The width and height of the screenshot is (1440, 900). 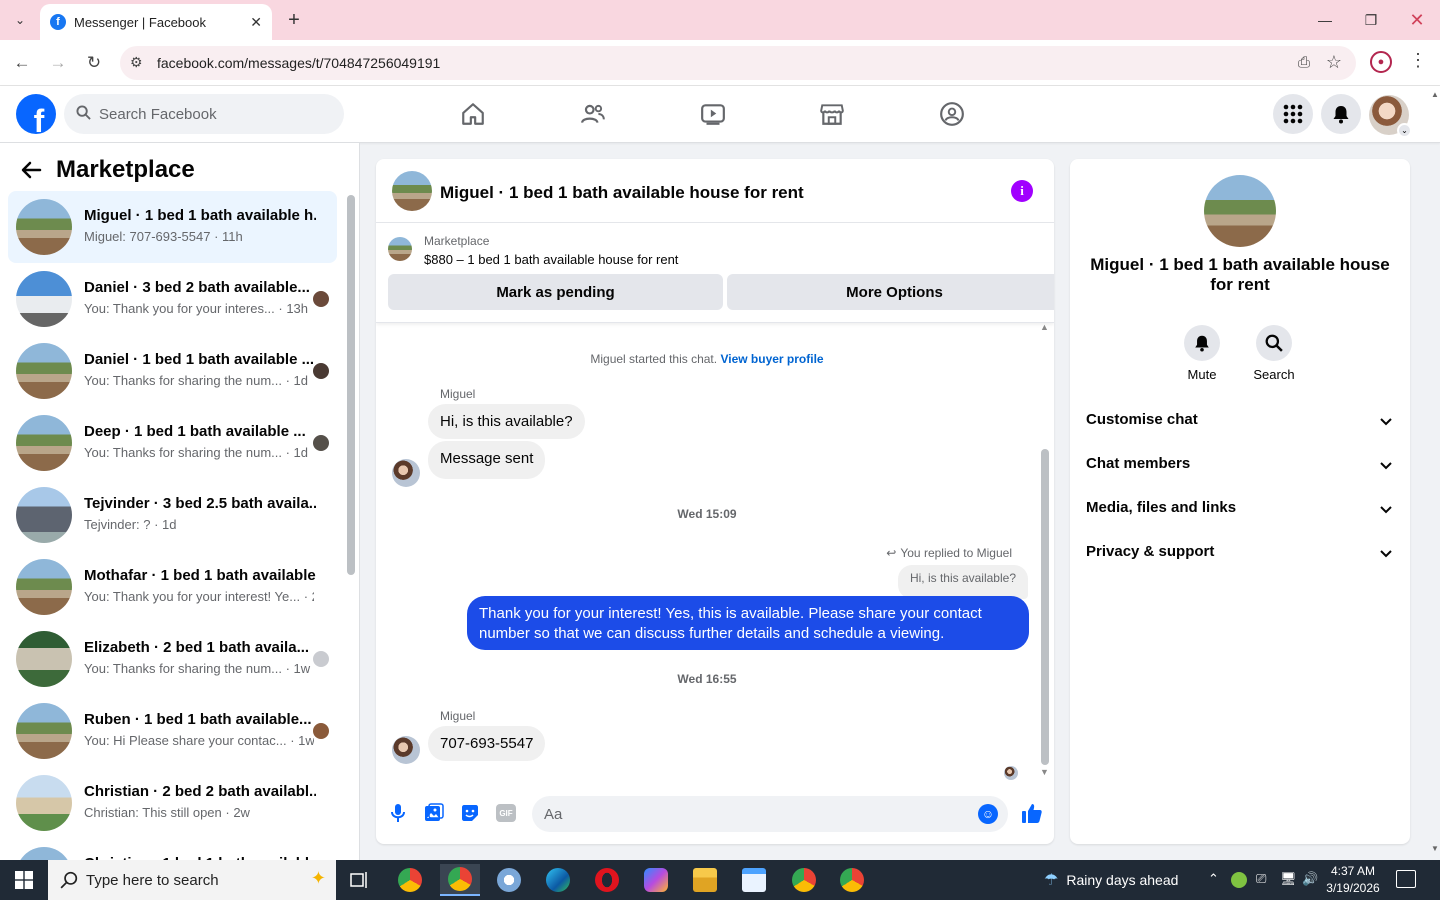 I want to click on new-tab-plus-icon: +, so click(x=294, y=20).